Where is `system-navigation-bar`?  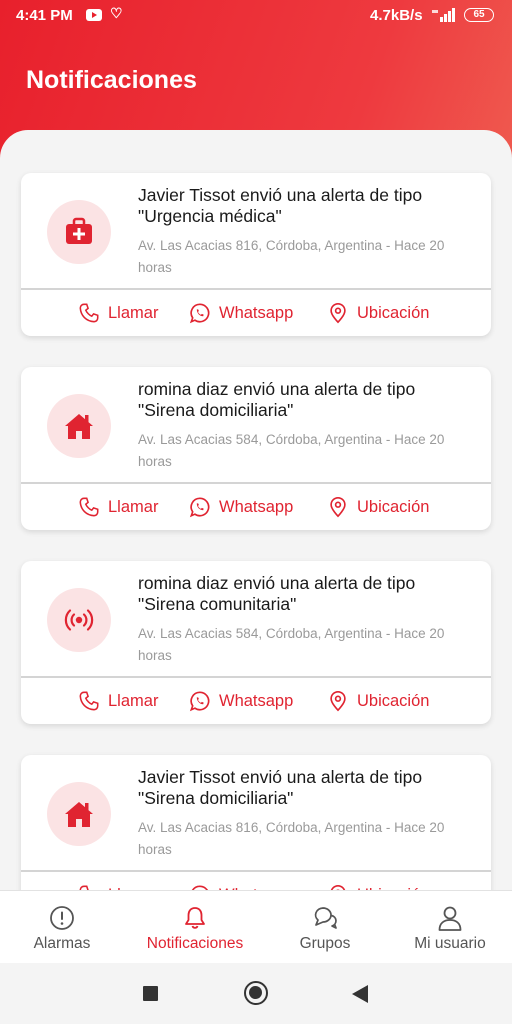 system-navigation-bar is located at coordinates (256, 993).